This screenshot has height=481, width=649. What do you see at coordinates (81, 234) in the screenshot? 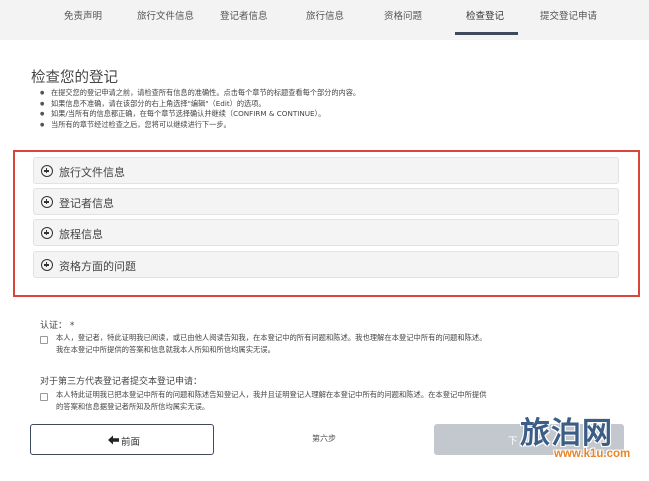
I see `section-label: 旅程信息` at bounding box center [81, 234].